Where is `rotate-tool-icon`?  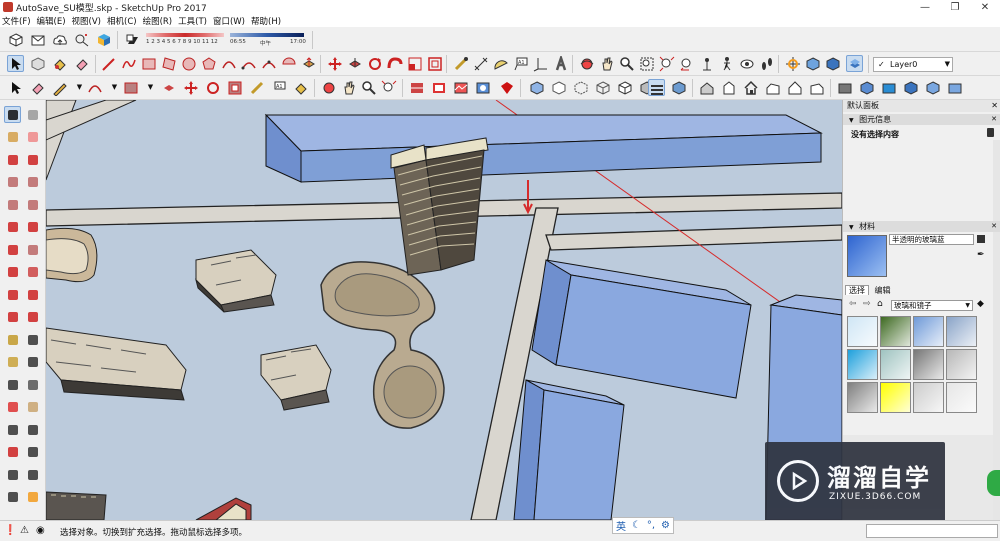 rotate-tool-icon is located at coordinates (374, 63).